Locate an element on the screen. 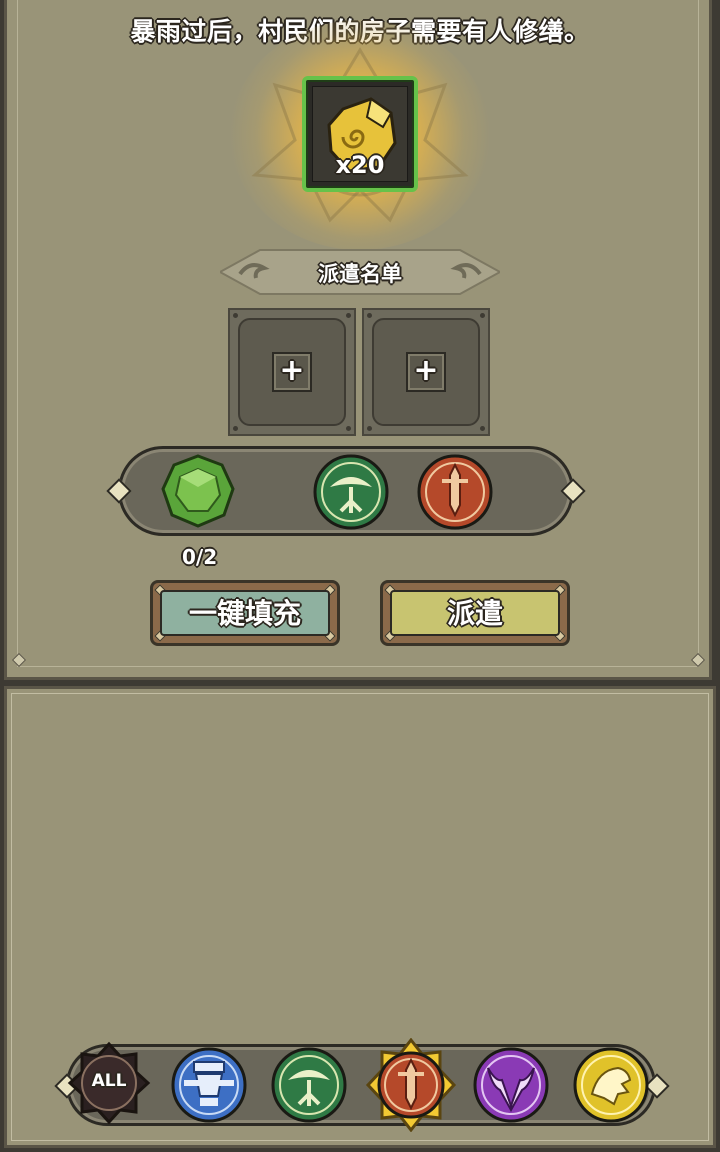 This screenshot has width=720, height=1152. autofill-button: 一键填充 is located at coordinates (245, 613).